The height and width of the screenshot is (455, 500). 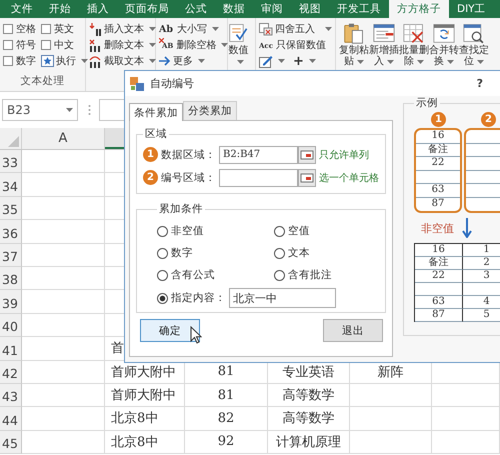 I want to click on group-title: 区域, so click(x=156, y=134).